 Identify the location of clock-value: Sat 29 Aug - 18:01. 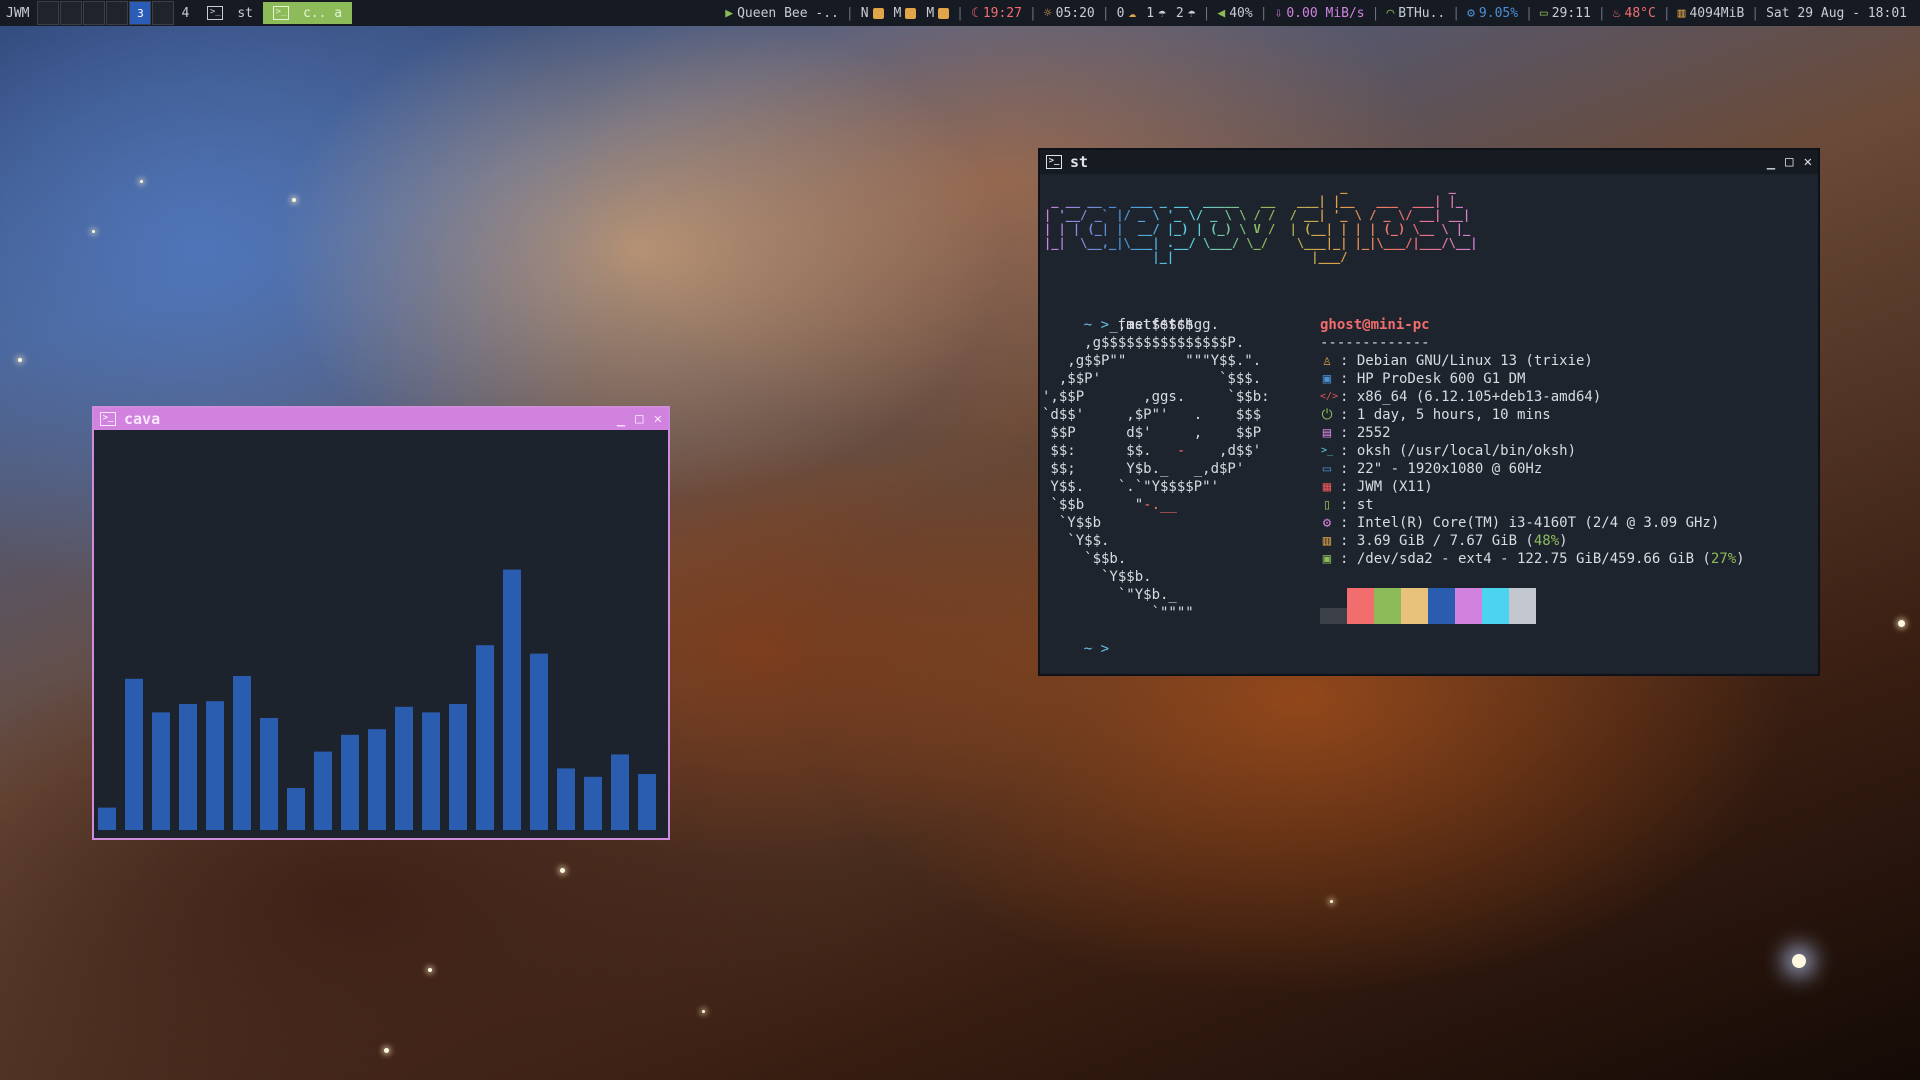
(1836, 13).